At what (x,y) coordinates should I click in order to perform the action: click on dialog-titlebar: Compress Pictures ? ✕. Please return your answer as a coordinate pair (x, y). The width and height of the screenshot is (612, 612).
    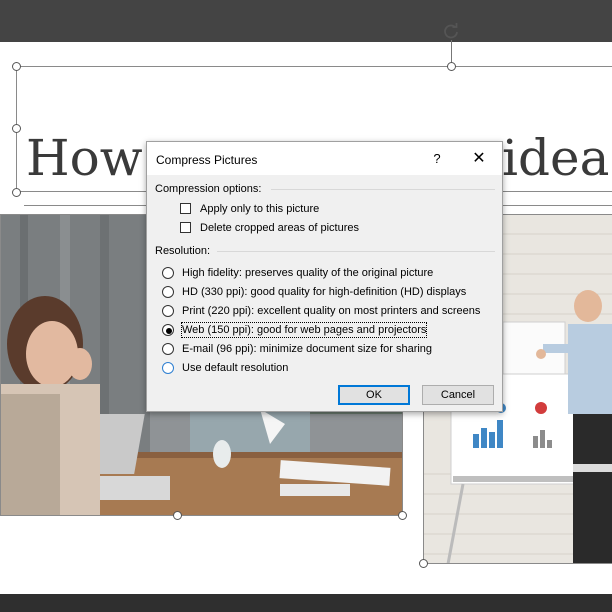
    Looking at the image, I should click on (324, 158).